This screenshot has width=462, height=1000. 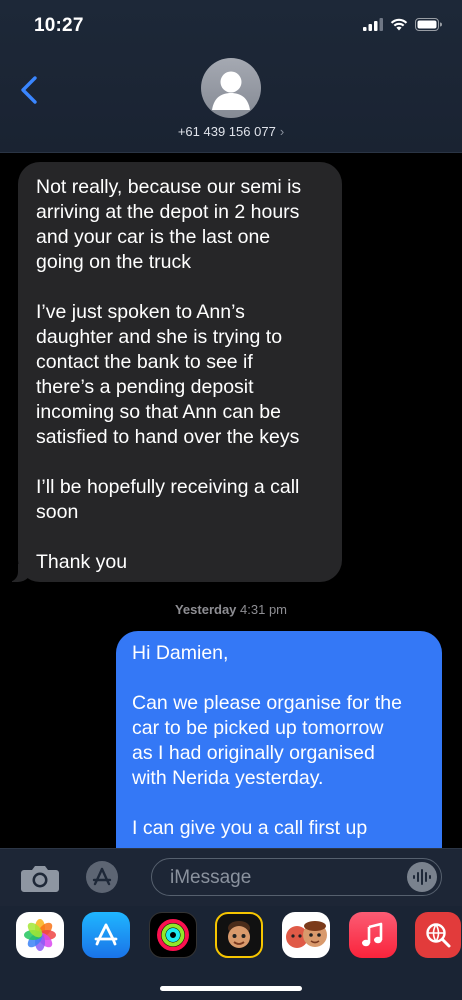 What do you see at coordinates (296, 877) in the screenshot?
I see `imessage-input: iMessage` at bounding box center [296, 877].